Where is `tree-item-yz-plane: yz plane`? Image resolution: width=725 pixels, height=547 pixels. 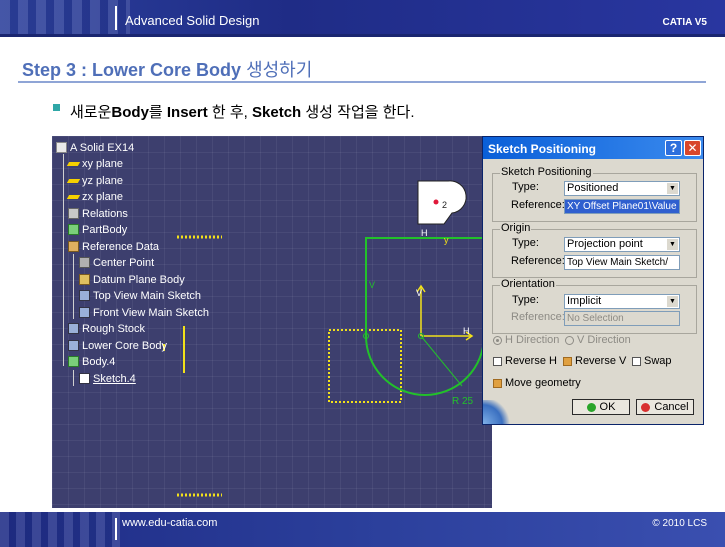 tree-item-yz-plane: yz plane is located at coordinates (94, 180).